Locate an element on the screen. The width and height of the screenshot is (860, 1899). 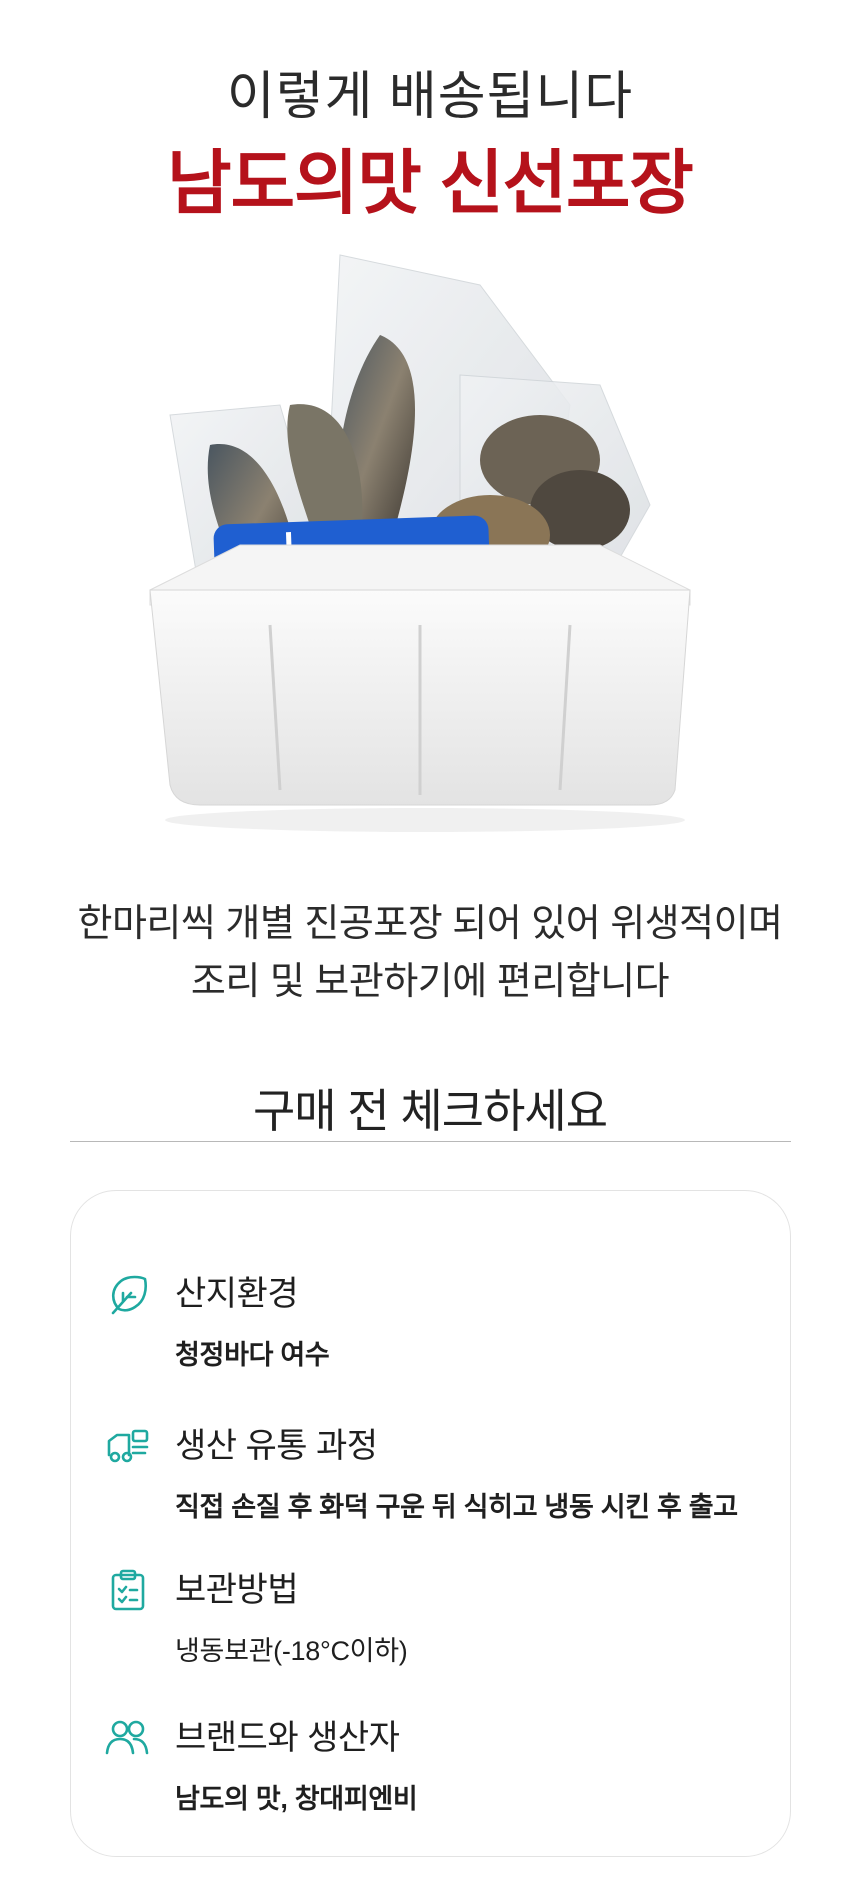
delivery-truck-icon is located at coordinates (128, 1446).